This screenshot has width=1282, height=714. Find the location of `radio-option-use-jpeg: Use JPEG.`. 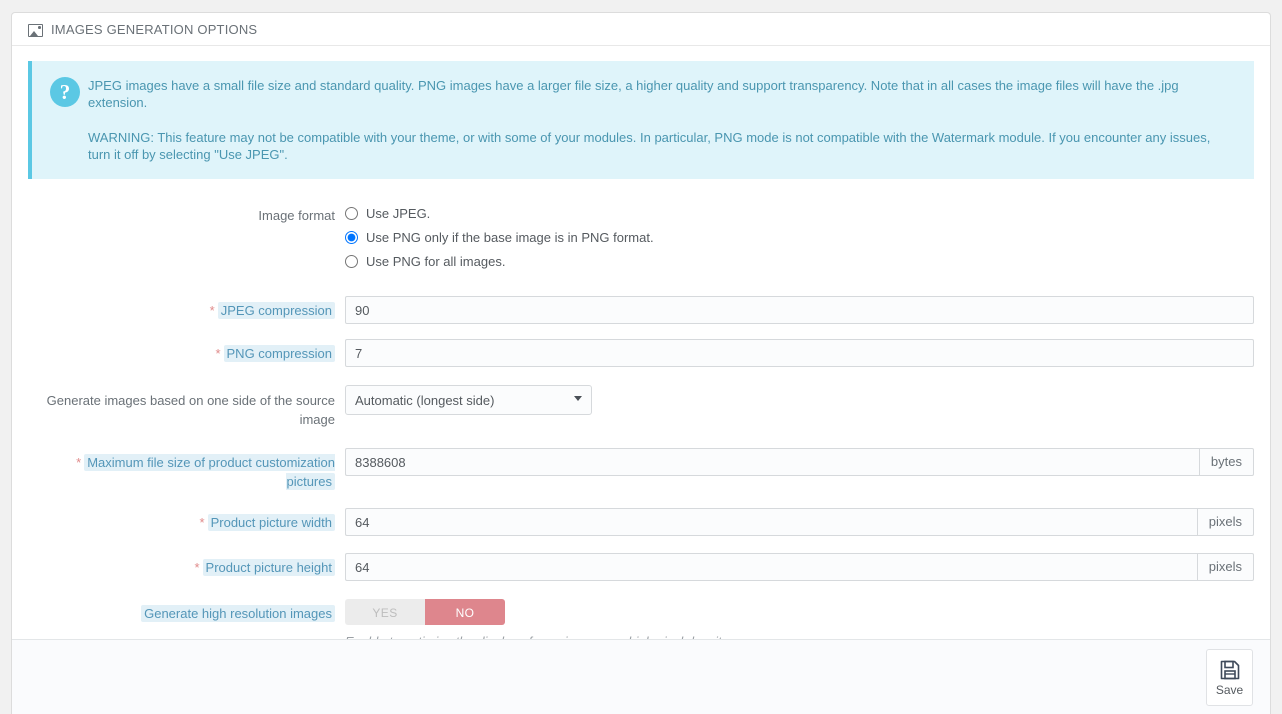

radio-option-use-jpeg: Use JPEG. is located at coordinates (799, 213).